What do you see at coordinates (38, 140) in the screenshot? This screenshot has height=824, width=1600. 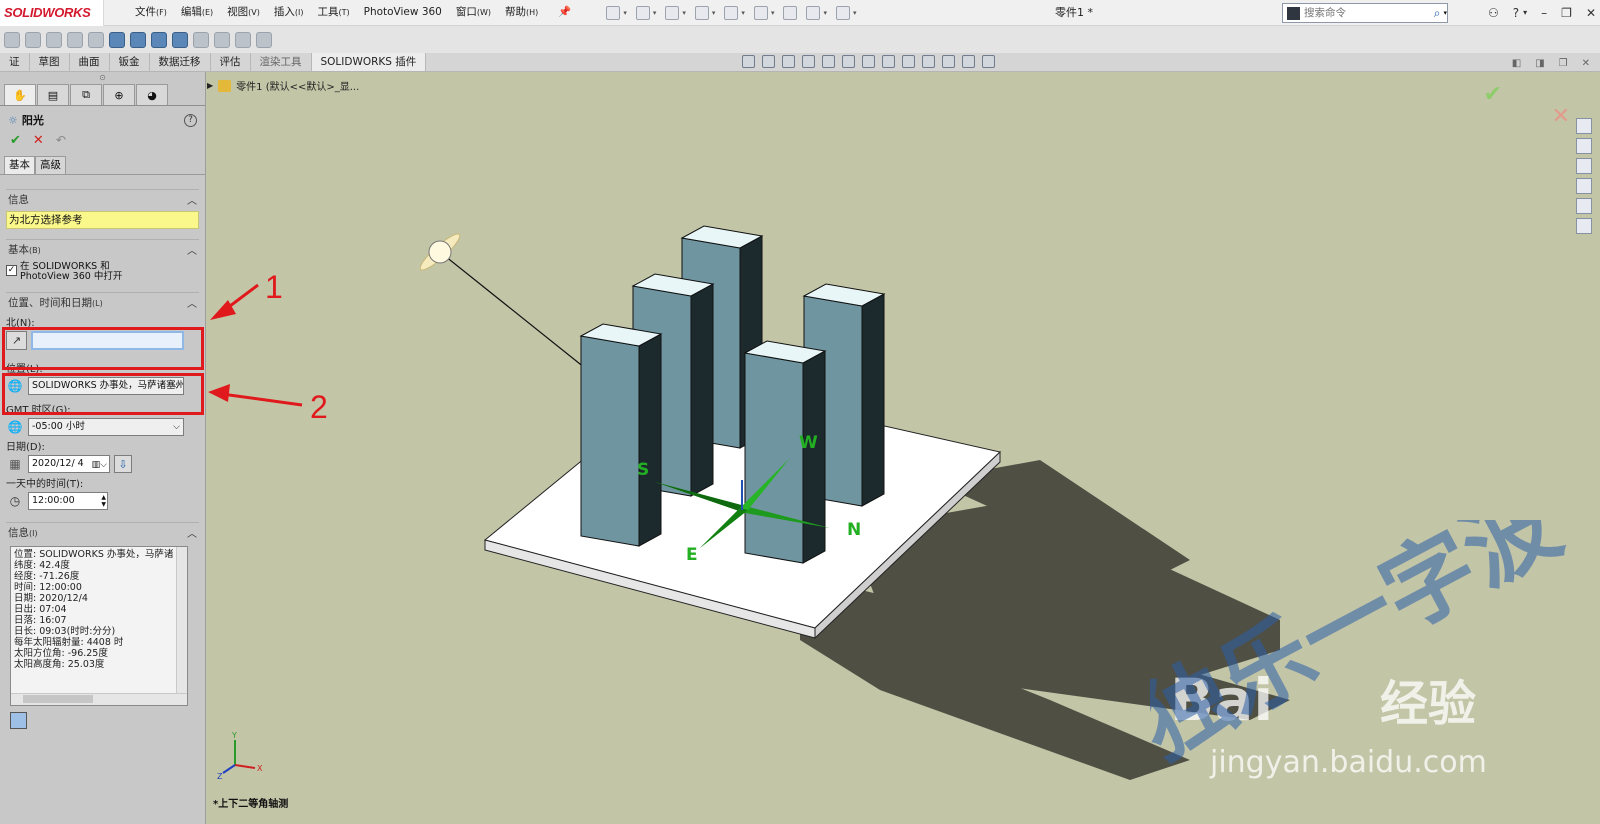 I see `cancel-x-icon: ✕` at bounding box center [38, 140].